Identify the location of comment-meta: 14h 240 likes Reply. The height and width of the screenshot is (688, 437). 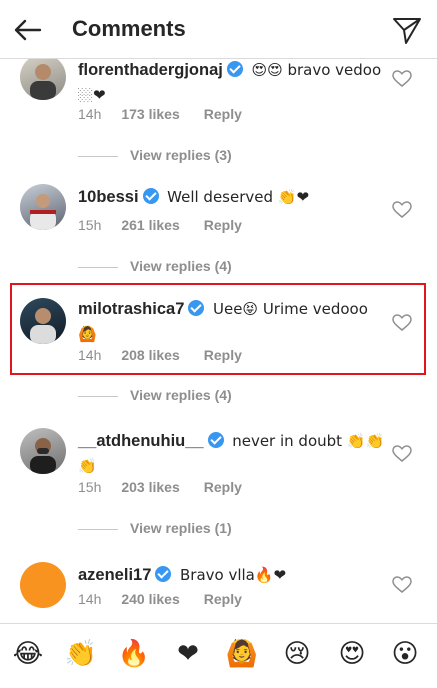
(172, 599).